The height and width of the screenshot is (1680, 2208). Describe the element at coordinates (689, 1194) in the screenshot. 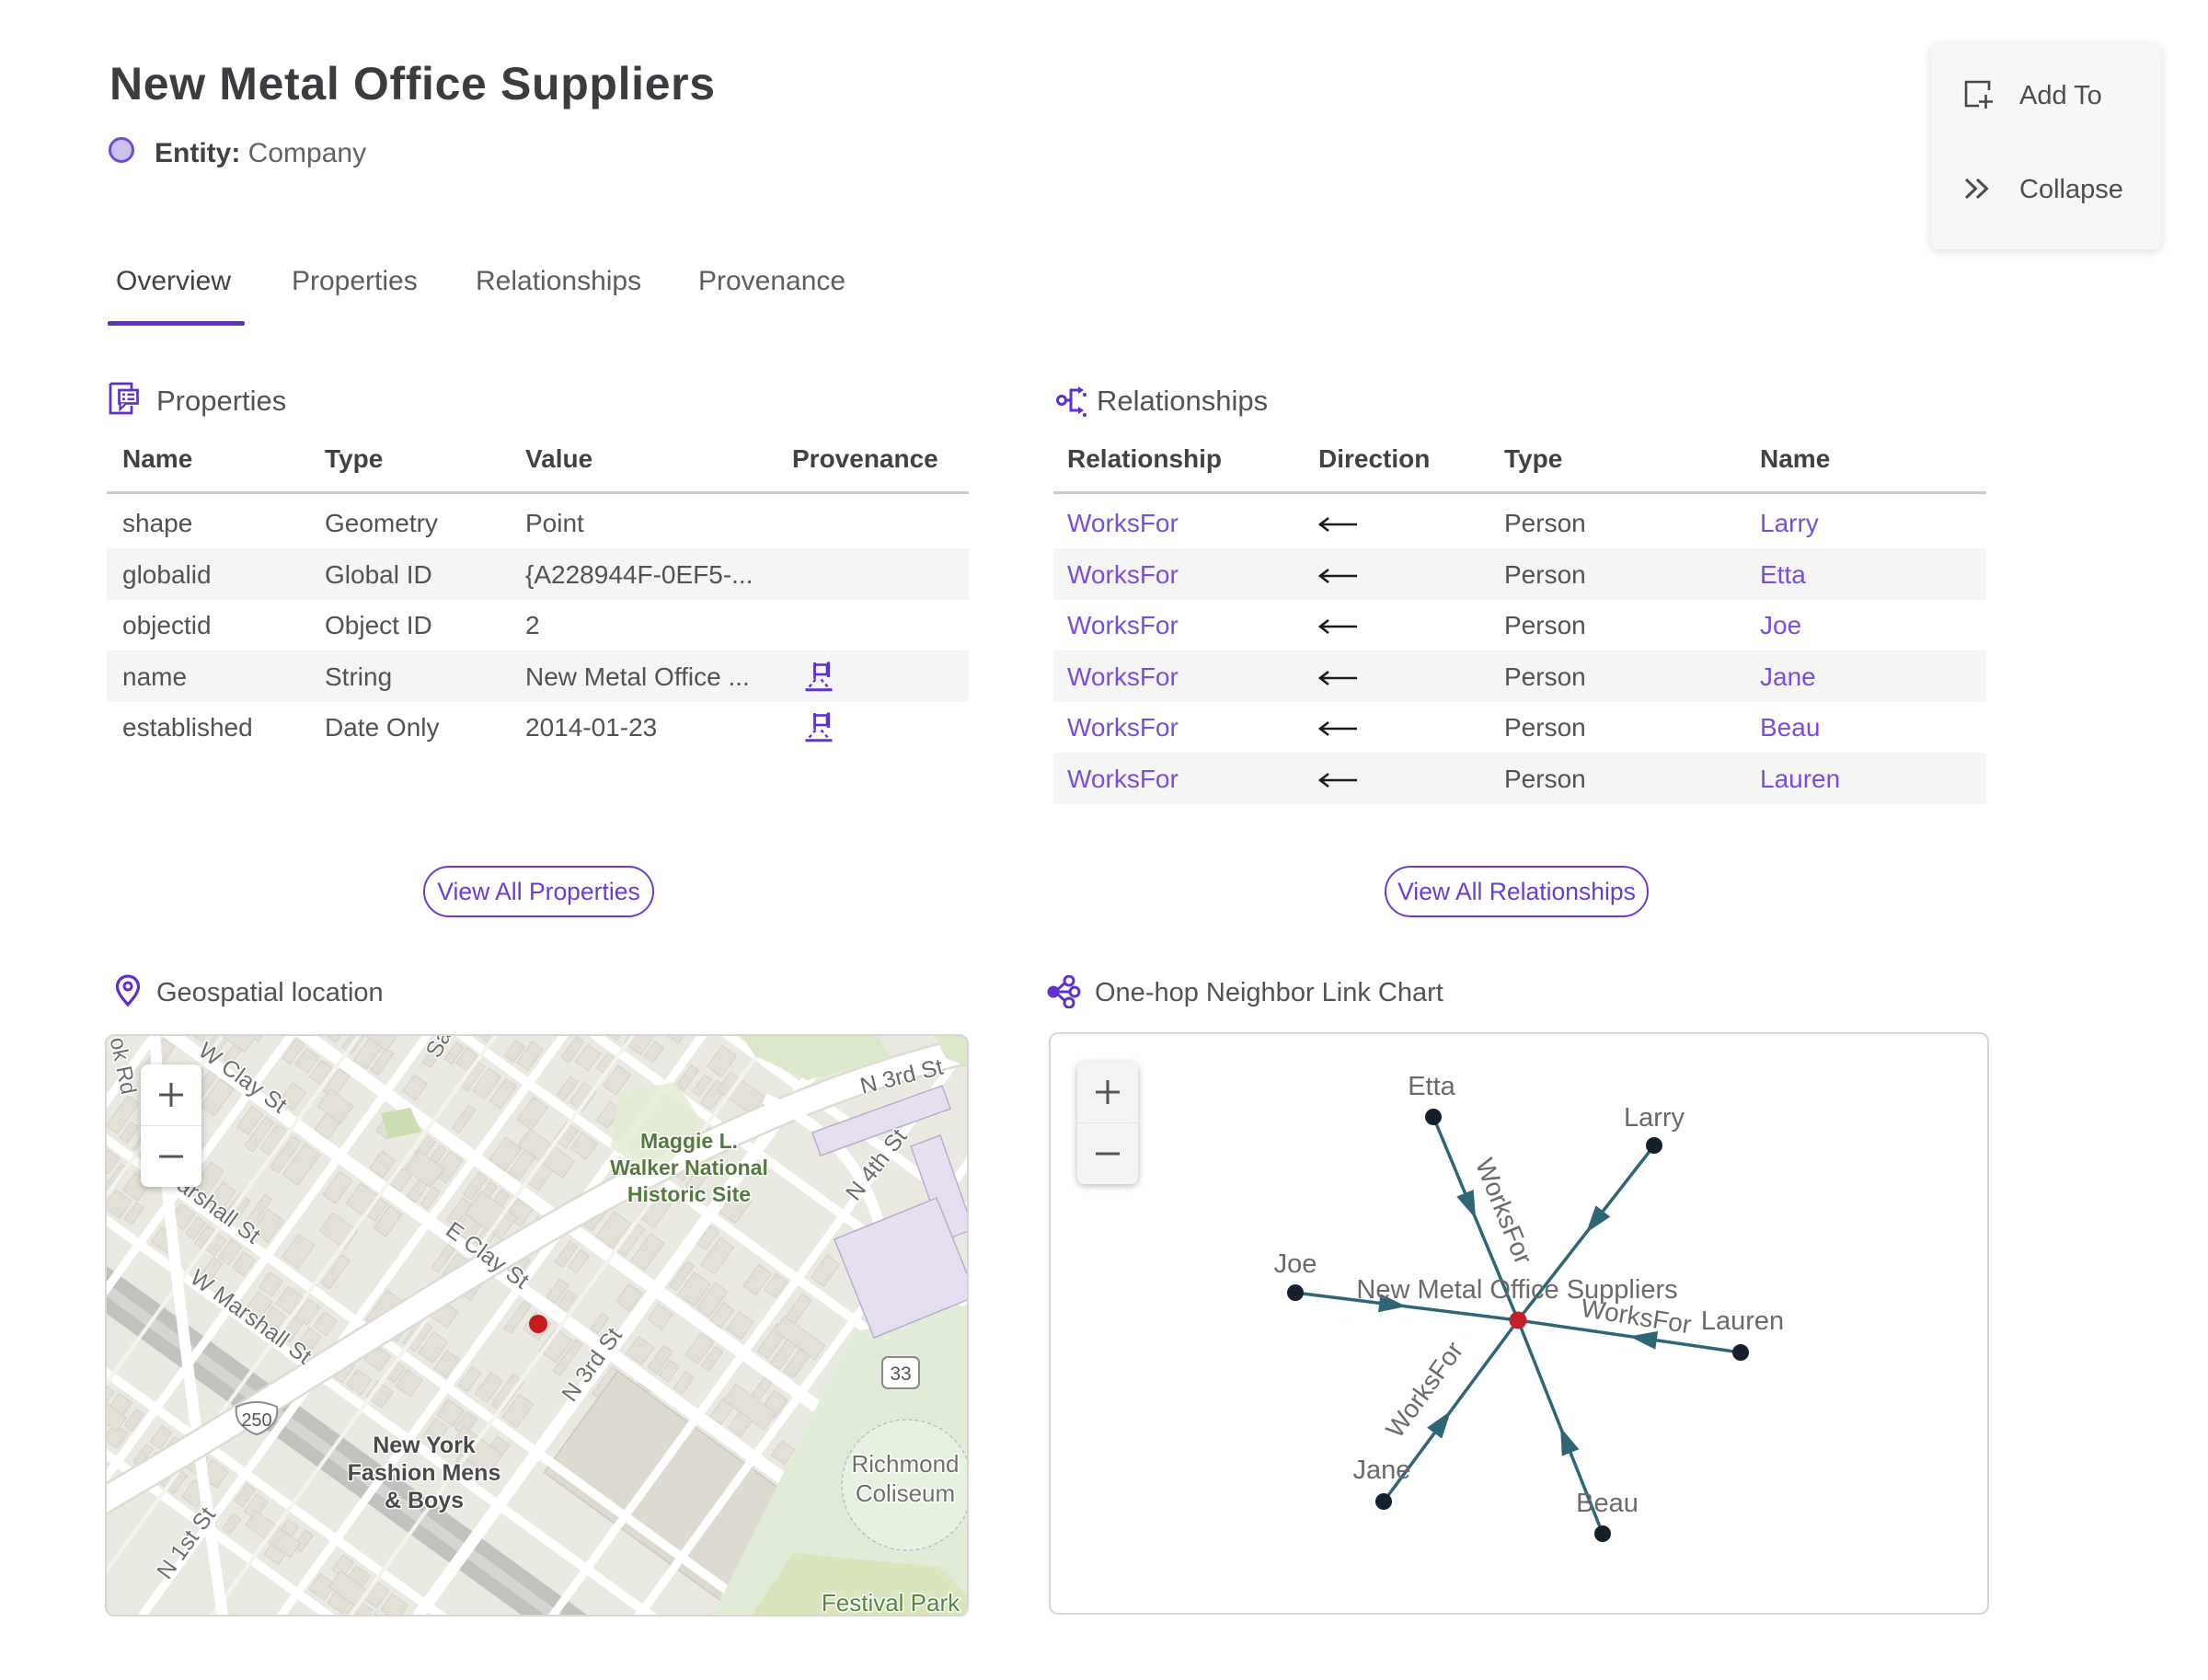

I see `svg-text: Historic Site` at that location.